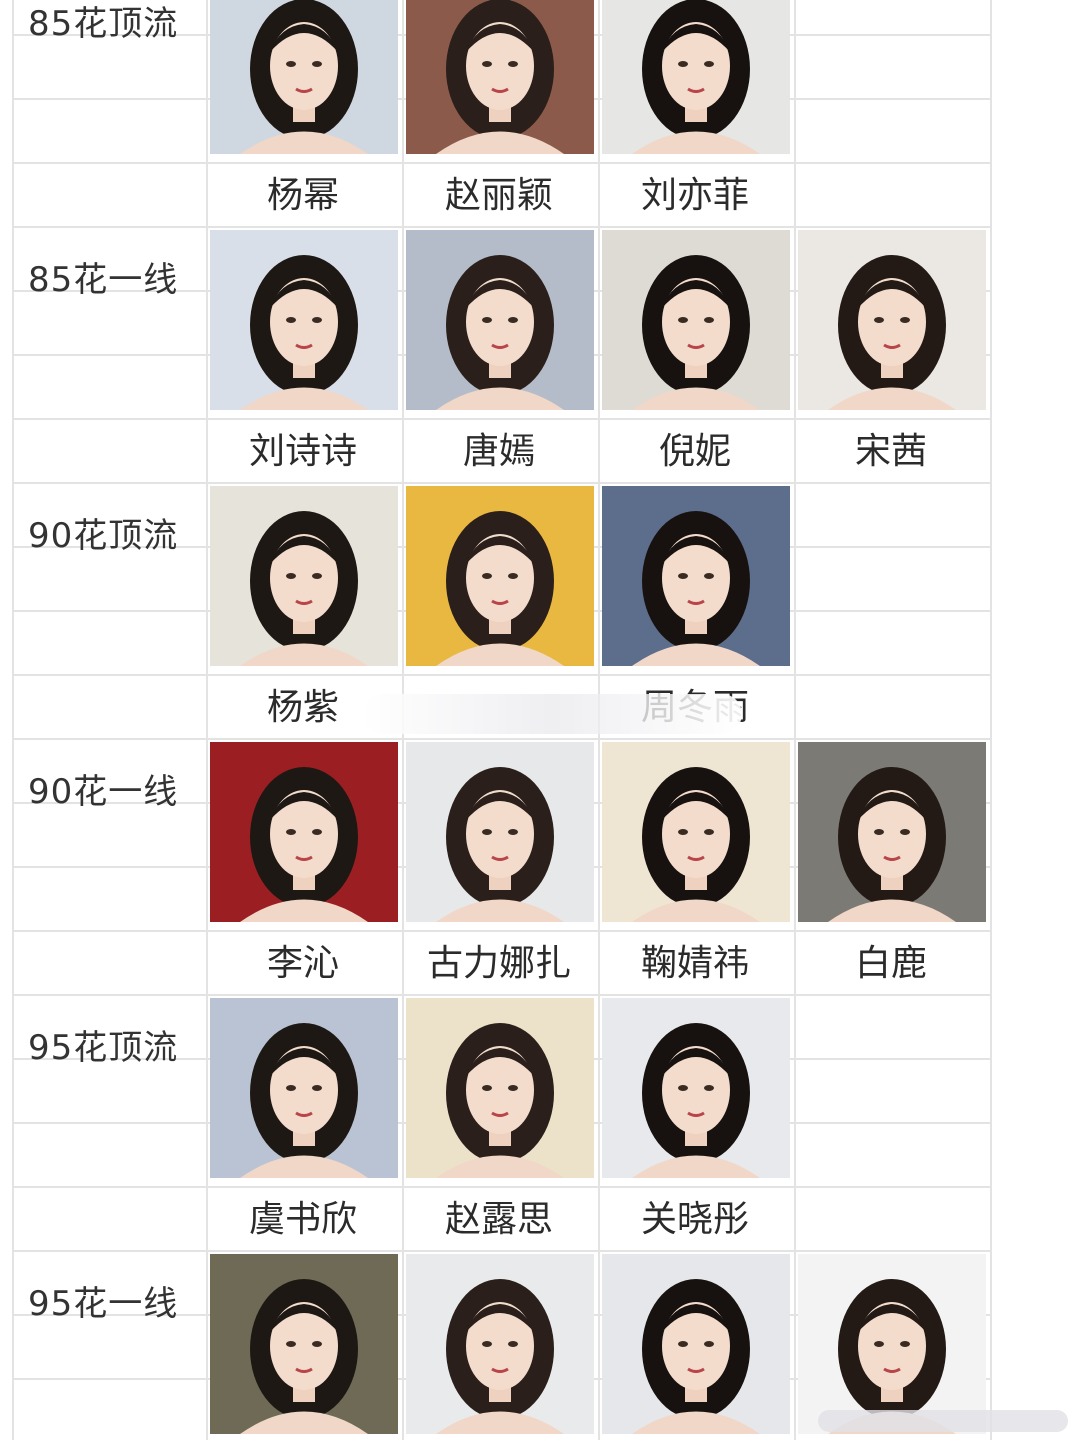  Describe the element at coordinates (302, 1219) in the screenshot. I see `person-name: 虞书欣` at that location.